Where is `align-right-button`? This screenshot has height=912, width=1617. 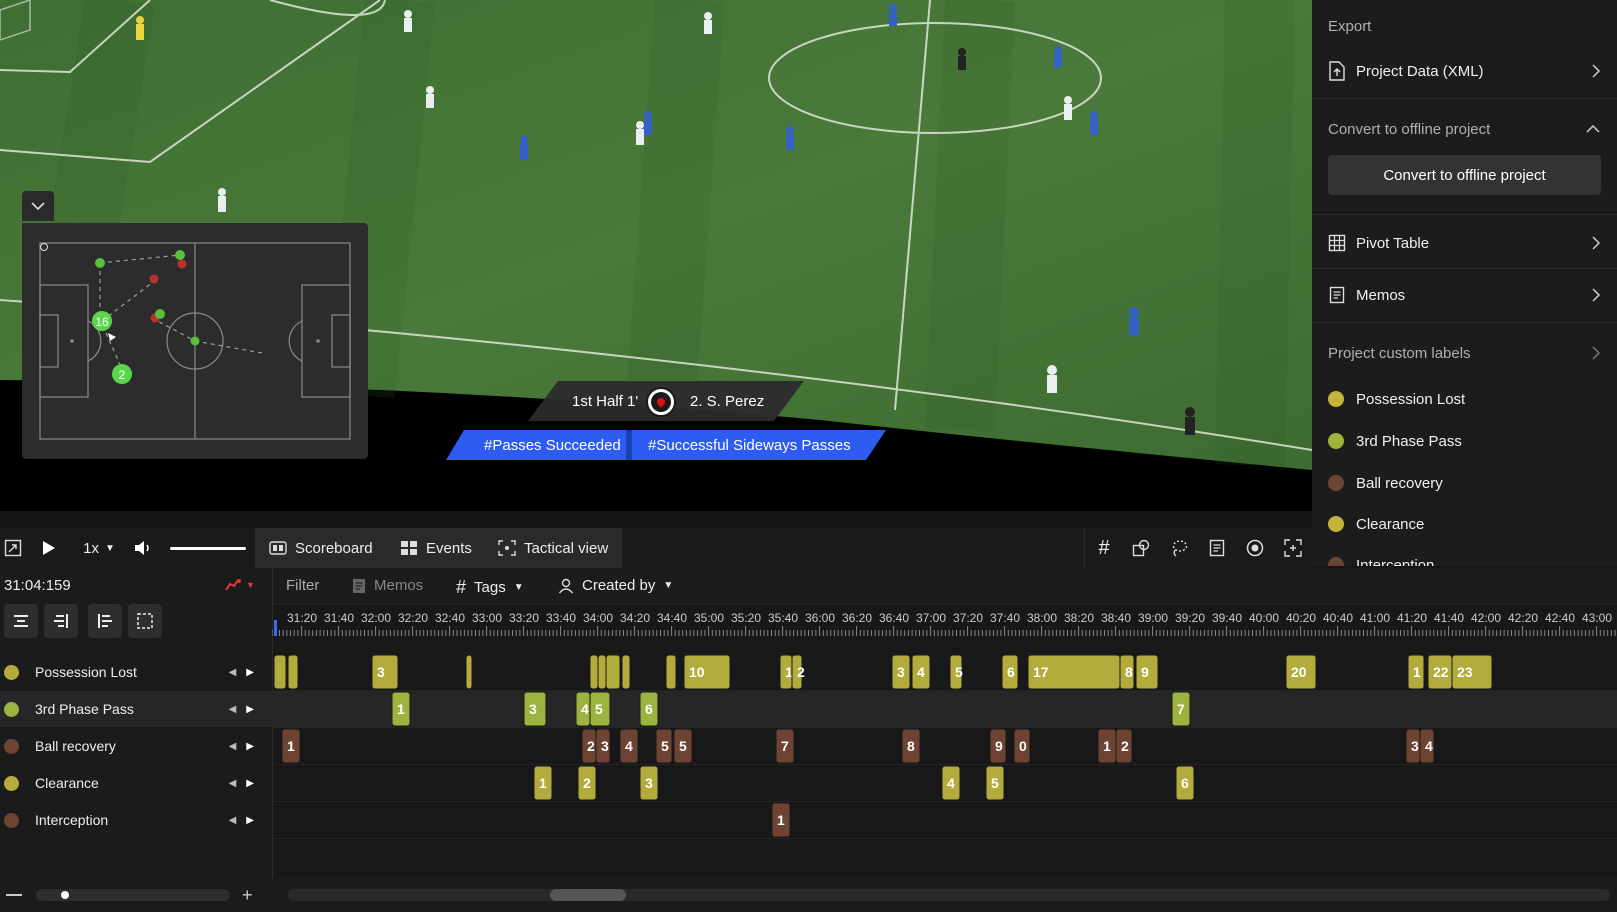
align-right-button is located at coordinates (61, 621).